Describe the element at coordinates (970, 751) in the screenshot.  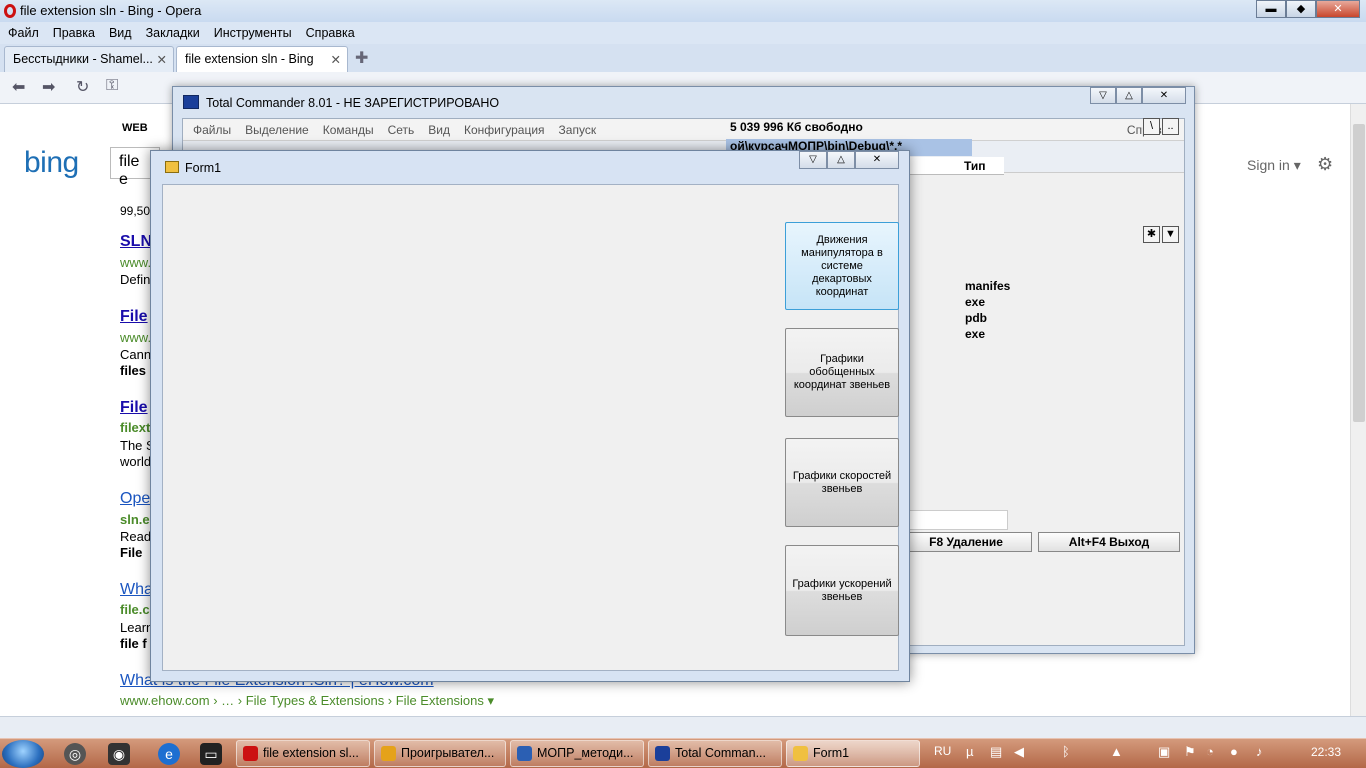
I see `utorrent-tray-icon: µ` at that location.